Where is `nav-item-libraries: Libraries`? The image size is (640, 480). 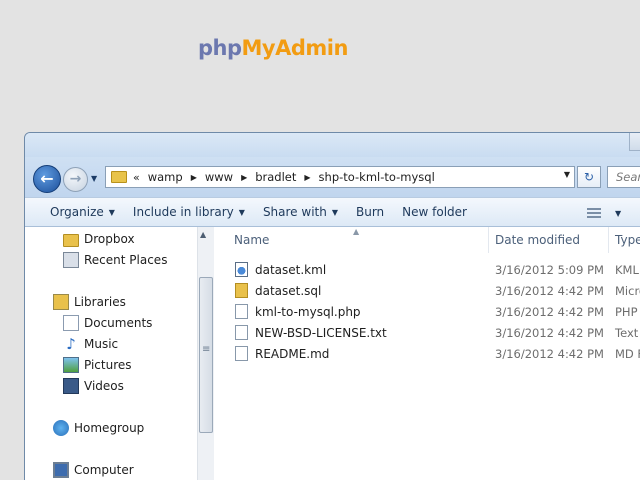
nav-item-libraries: Libraries is located at coordinates (89, 302).